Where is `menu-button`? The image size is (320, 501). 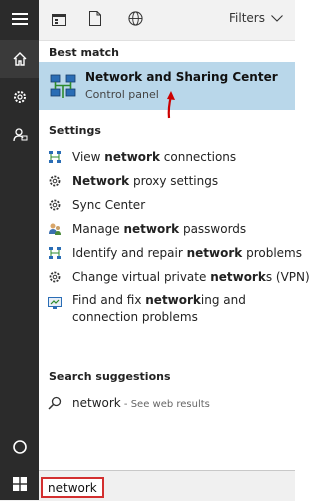 menu-button is located at coordinates (19, 19).